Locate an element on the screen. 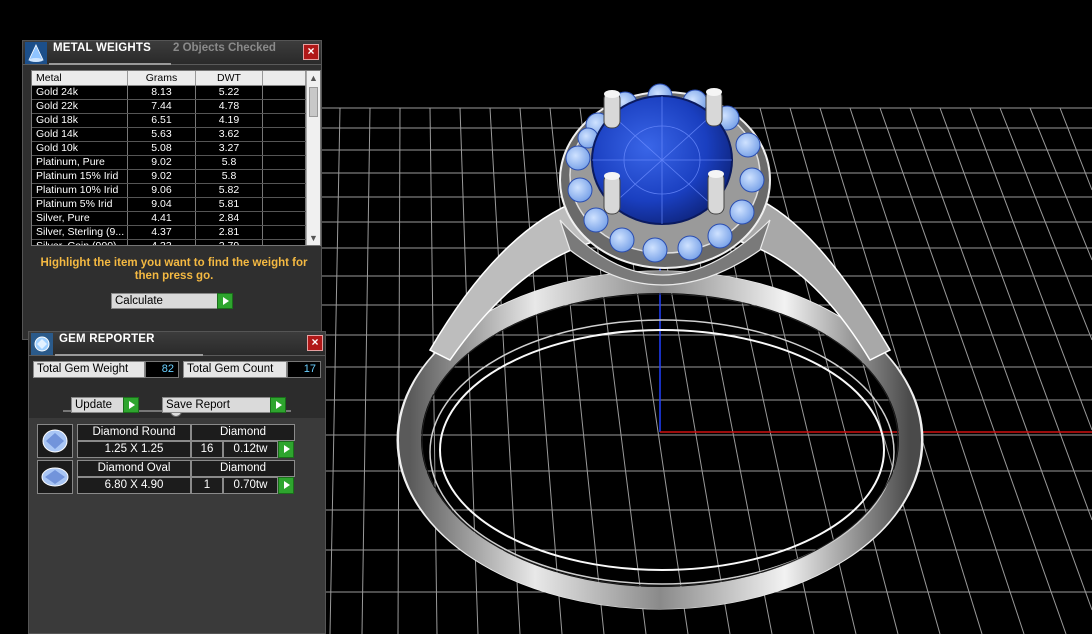  table-row: Gold 10k 5.08 3.27 is located at coordinates (176, 149).